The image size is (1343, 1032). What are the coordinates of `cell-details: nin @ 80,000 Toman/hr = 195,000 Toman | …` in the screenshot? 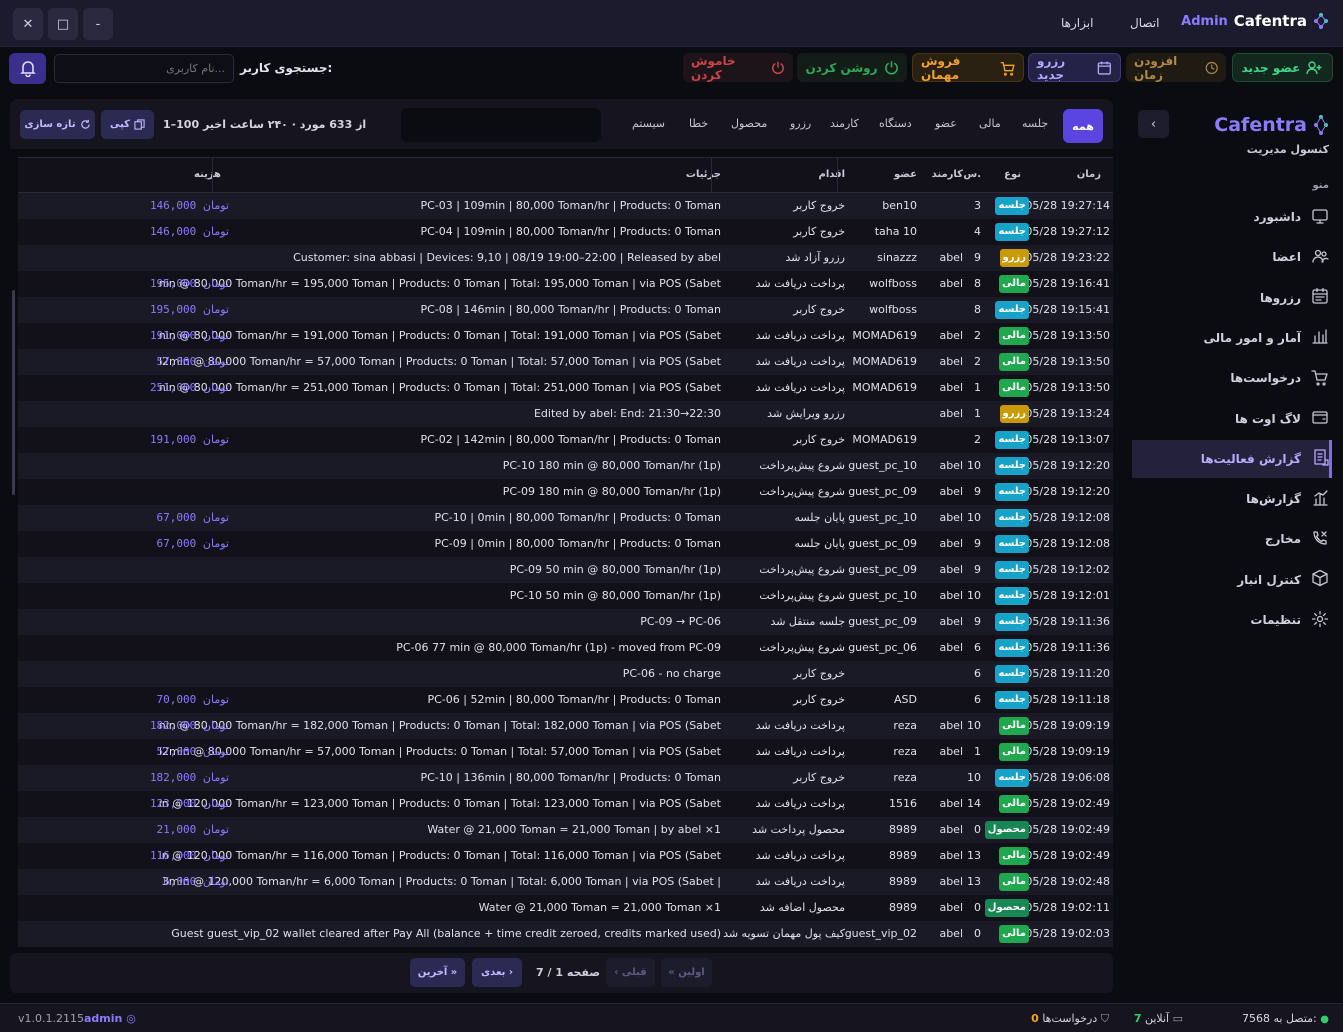 It's located at (439, 283).